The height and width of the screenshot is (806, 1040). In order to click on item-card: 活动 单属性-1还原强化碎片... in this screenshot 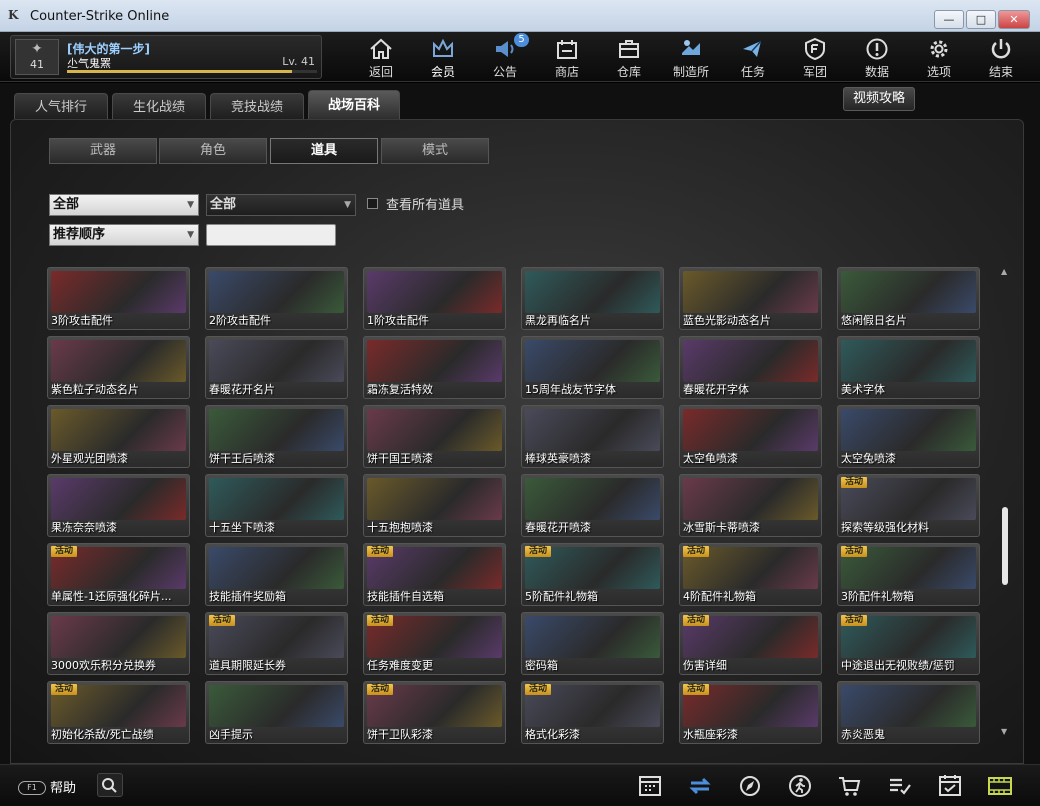, I will do `click(118, 574)`.